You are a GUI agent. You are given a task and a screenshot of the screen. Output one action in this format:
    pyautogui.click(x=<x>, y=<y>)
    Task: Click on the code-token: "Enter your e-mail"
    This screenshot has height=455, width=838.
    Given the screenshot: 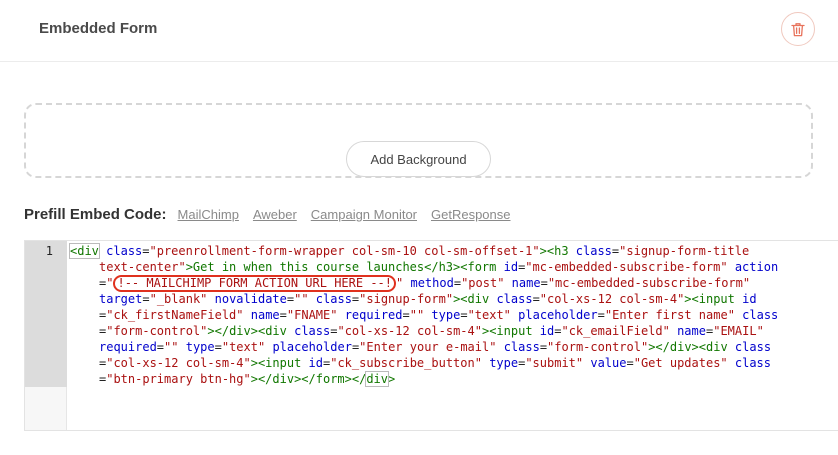 What is the action you would take?
    pyautogui.click(x=428, y=347)
    